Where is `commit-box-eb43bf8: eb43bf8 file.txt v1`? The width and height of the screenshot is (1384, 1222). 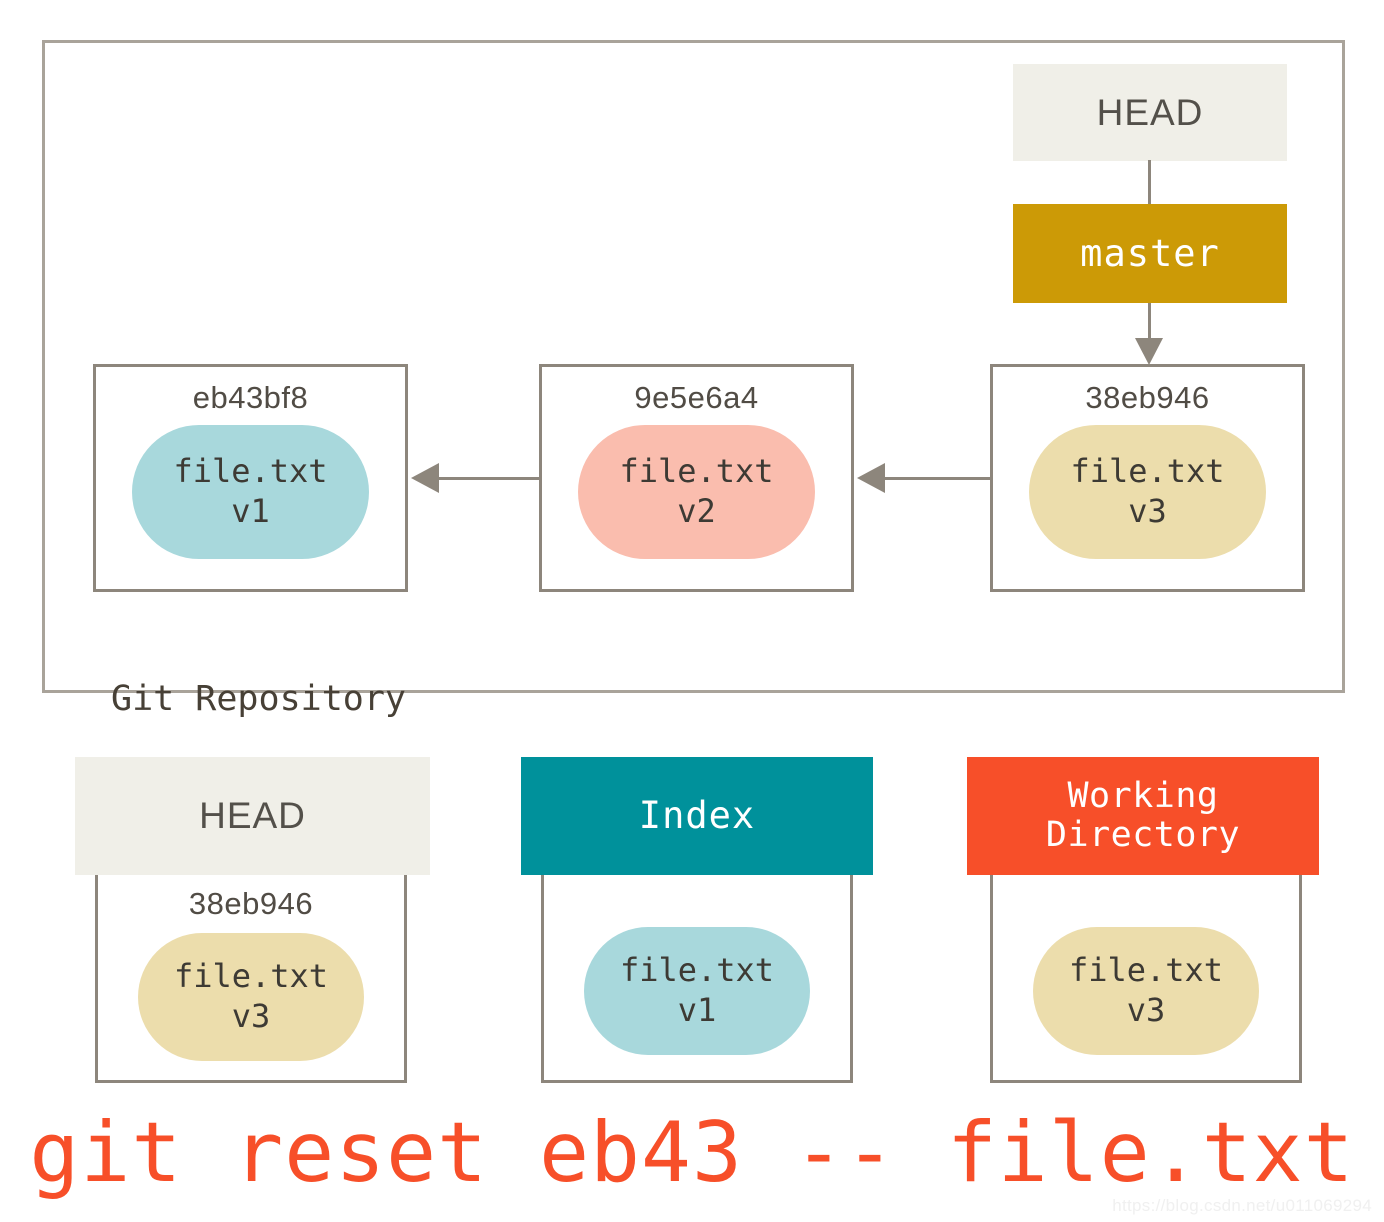 commit-box-eb43bf8: eb43bf8 file.txt v1 is located at coordinates (250, 478).